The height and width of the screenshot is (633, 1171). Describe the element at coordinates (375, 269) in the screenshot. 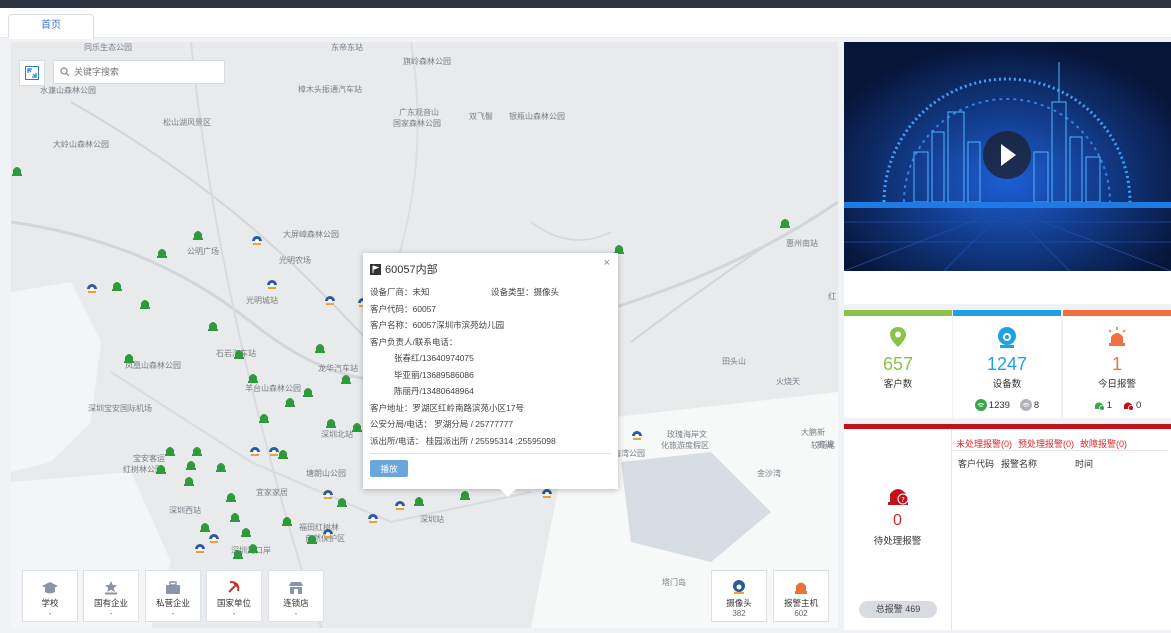

I see `flag-icon` at that location.